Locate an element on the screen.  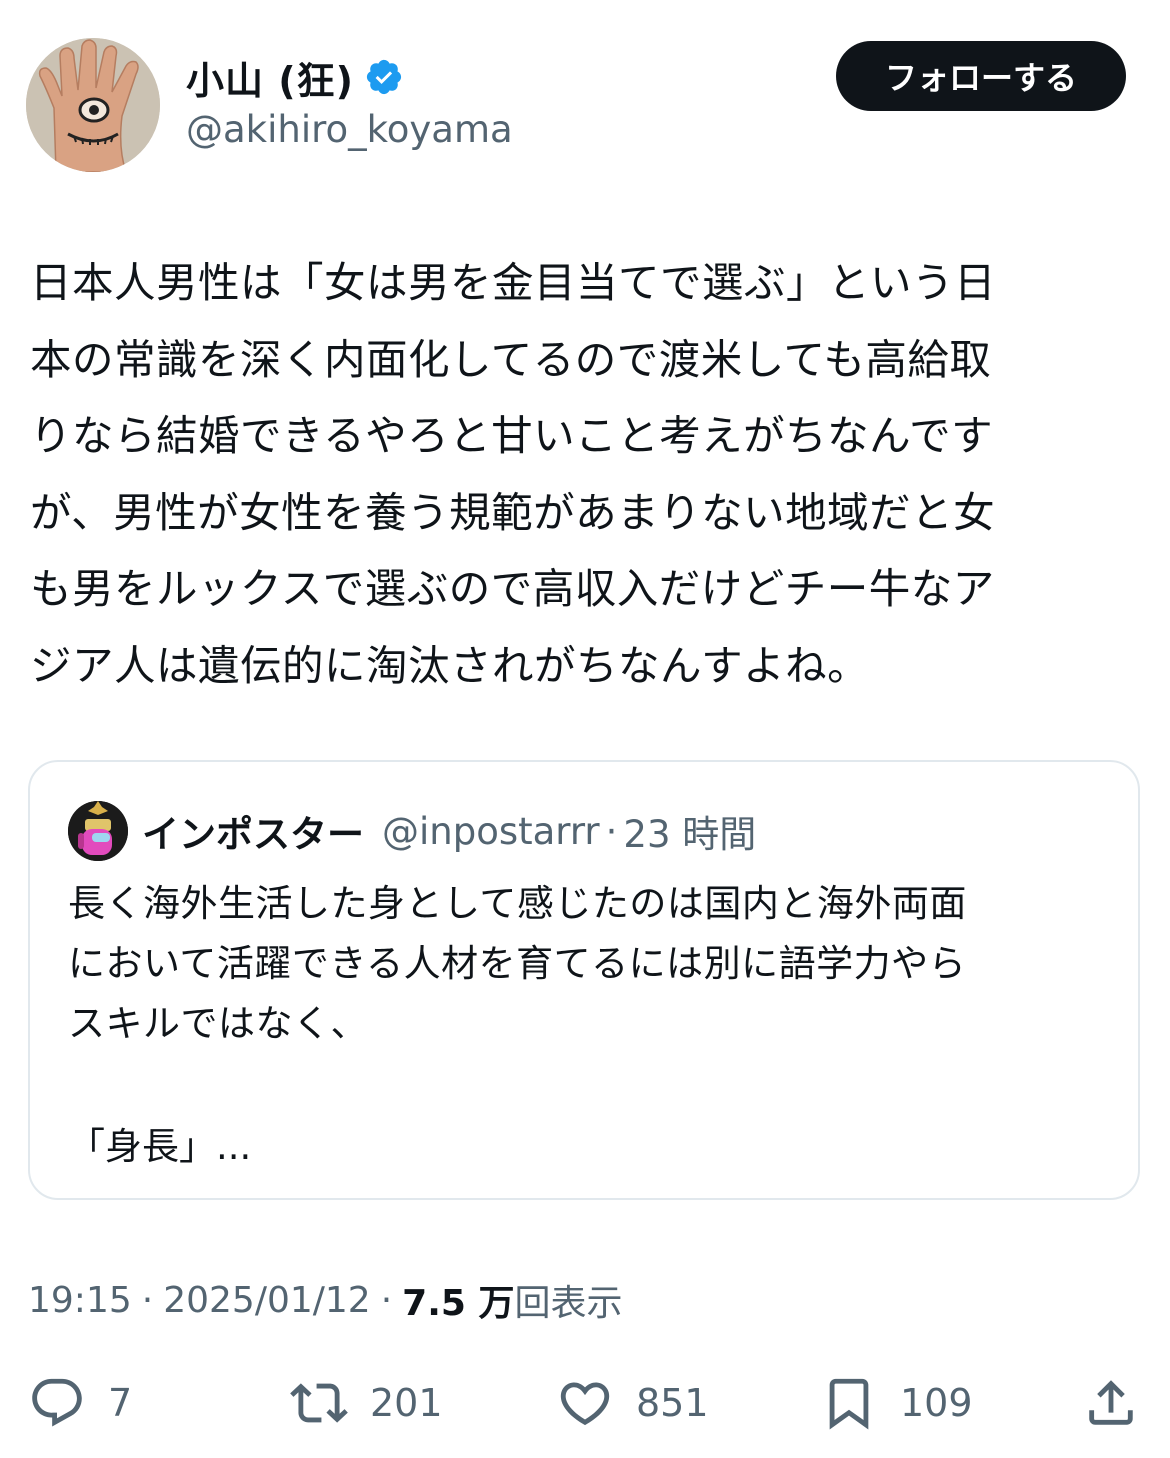
hand-eye-avatar-icon is located at coordinates (93, 105).